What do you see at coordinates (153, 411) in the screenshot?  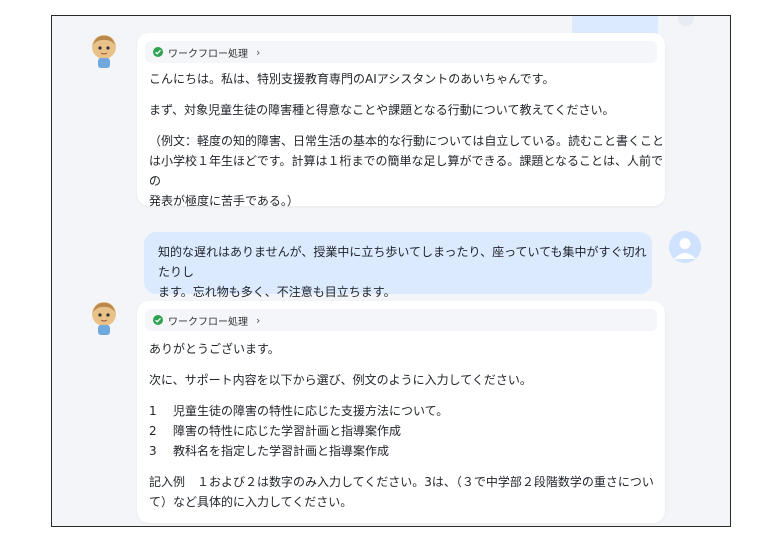 I see `option-number: 1` at bounding box center [153, 411].